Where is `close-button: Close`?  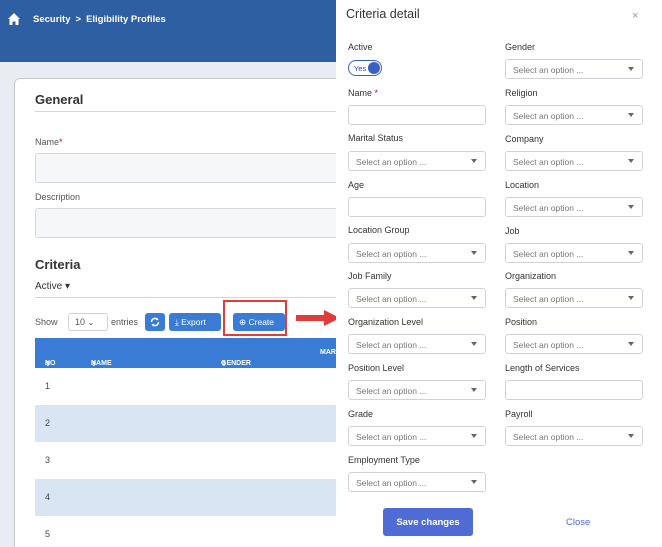 close-button: Close is located at coordinates (578, 522).